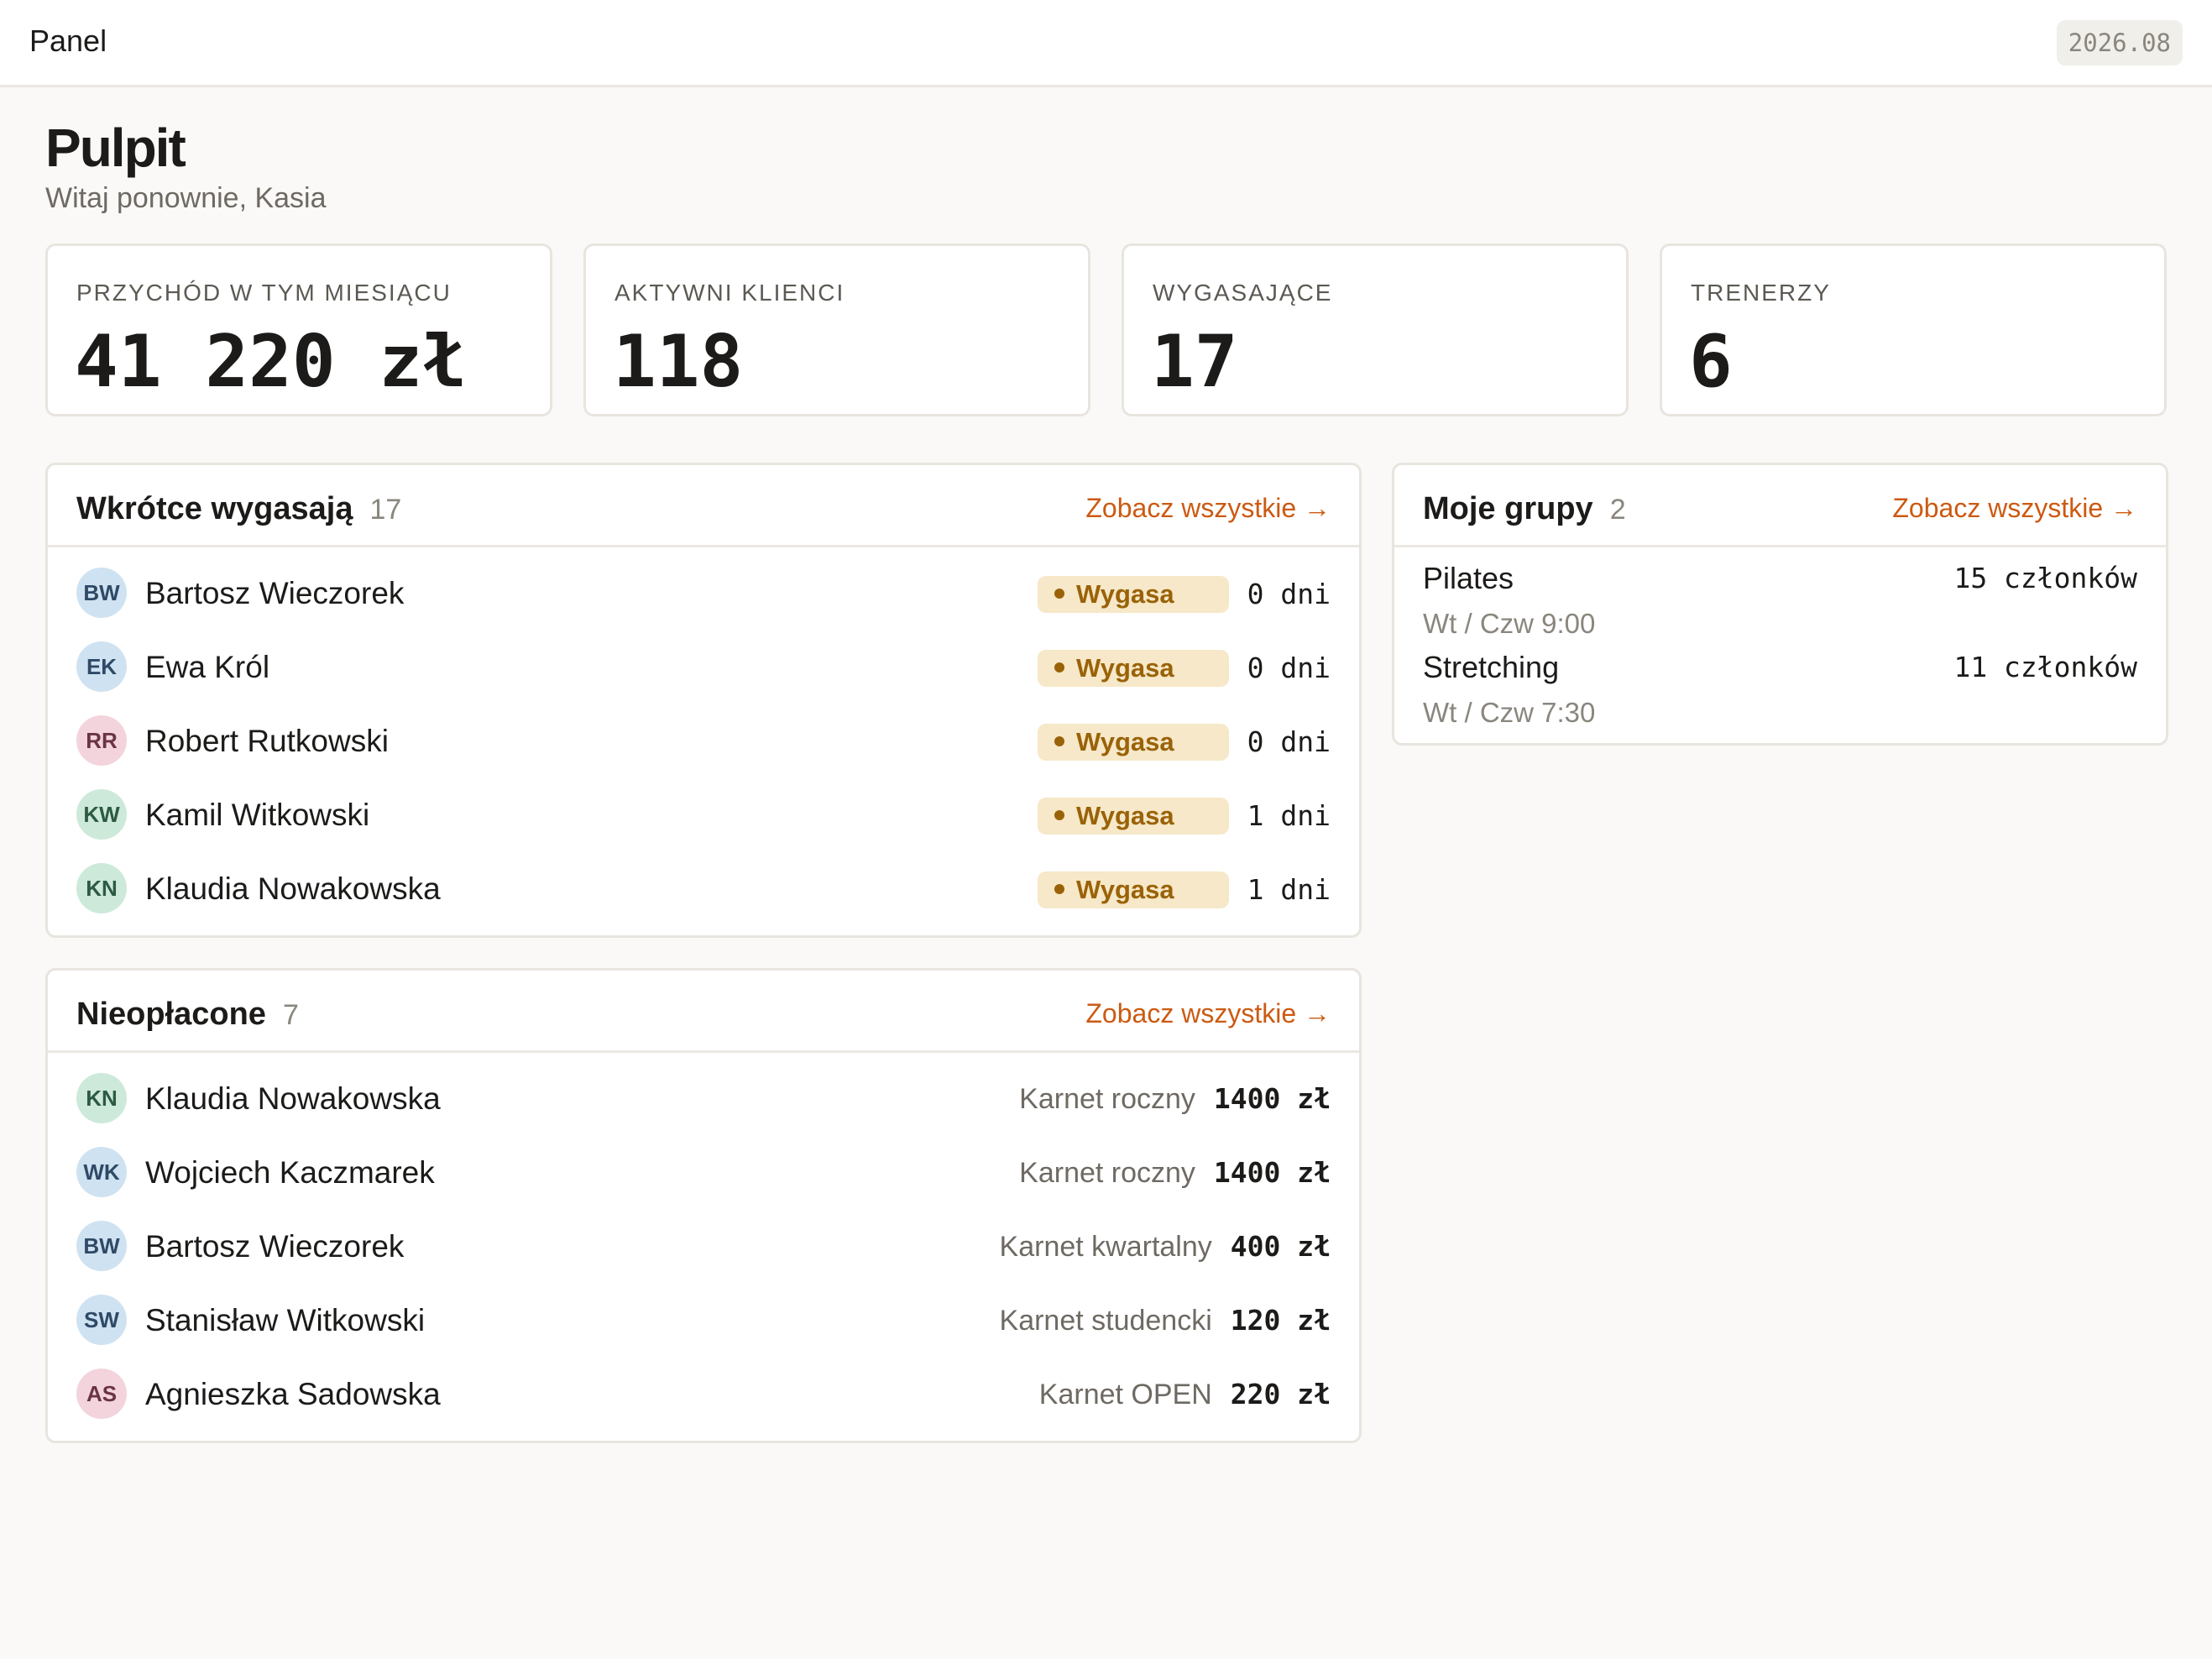 The width and height of the screenshot is (2212, 1659). Describe the element at coordinates (1106, 43) in the screenshot. I see `top-bar: Panel 2026.08` at that location.